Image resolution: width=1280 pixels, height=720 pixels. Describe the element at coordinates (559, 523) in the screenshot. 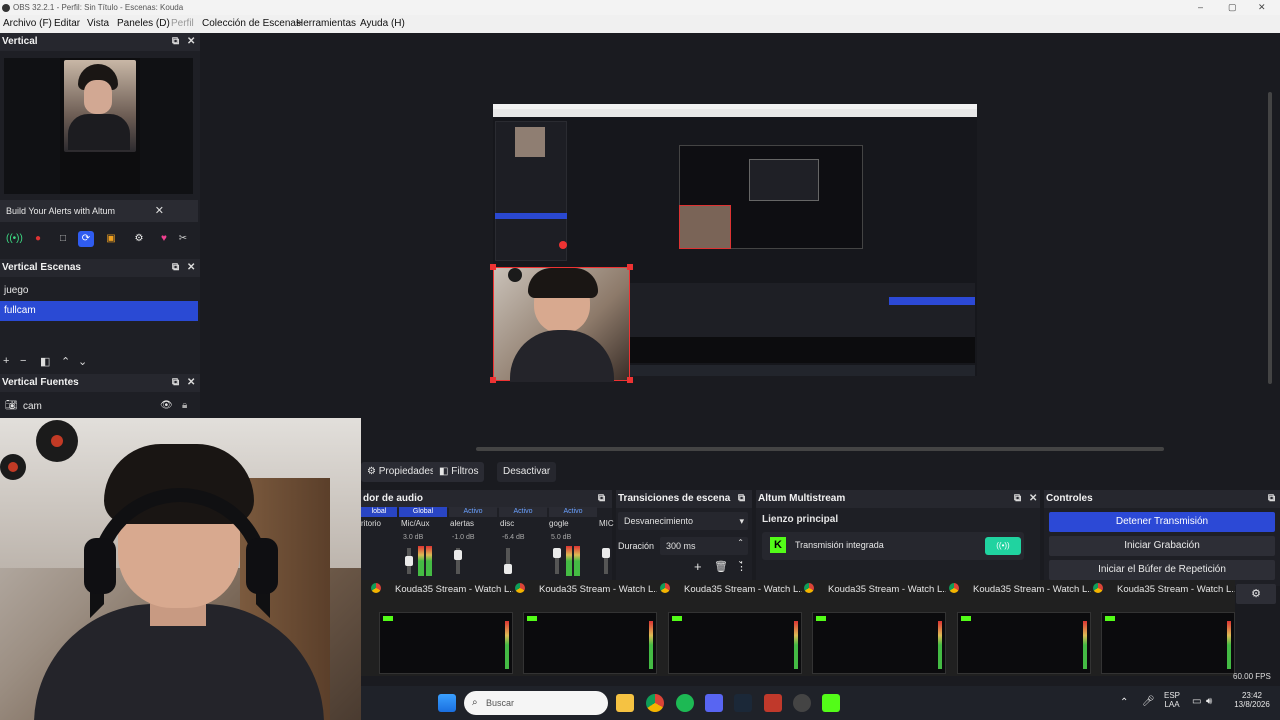

I see `mixer-channel-gogle: gogle` at that location.